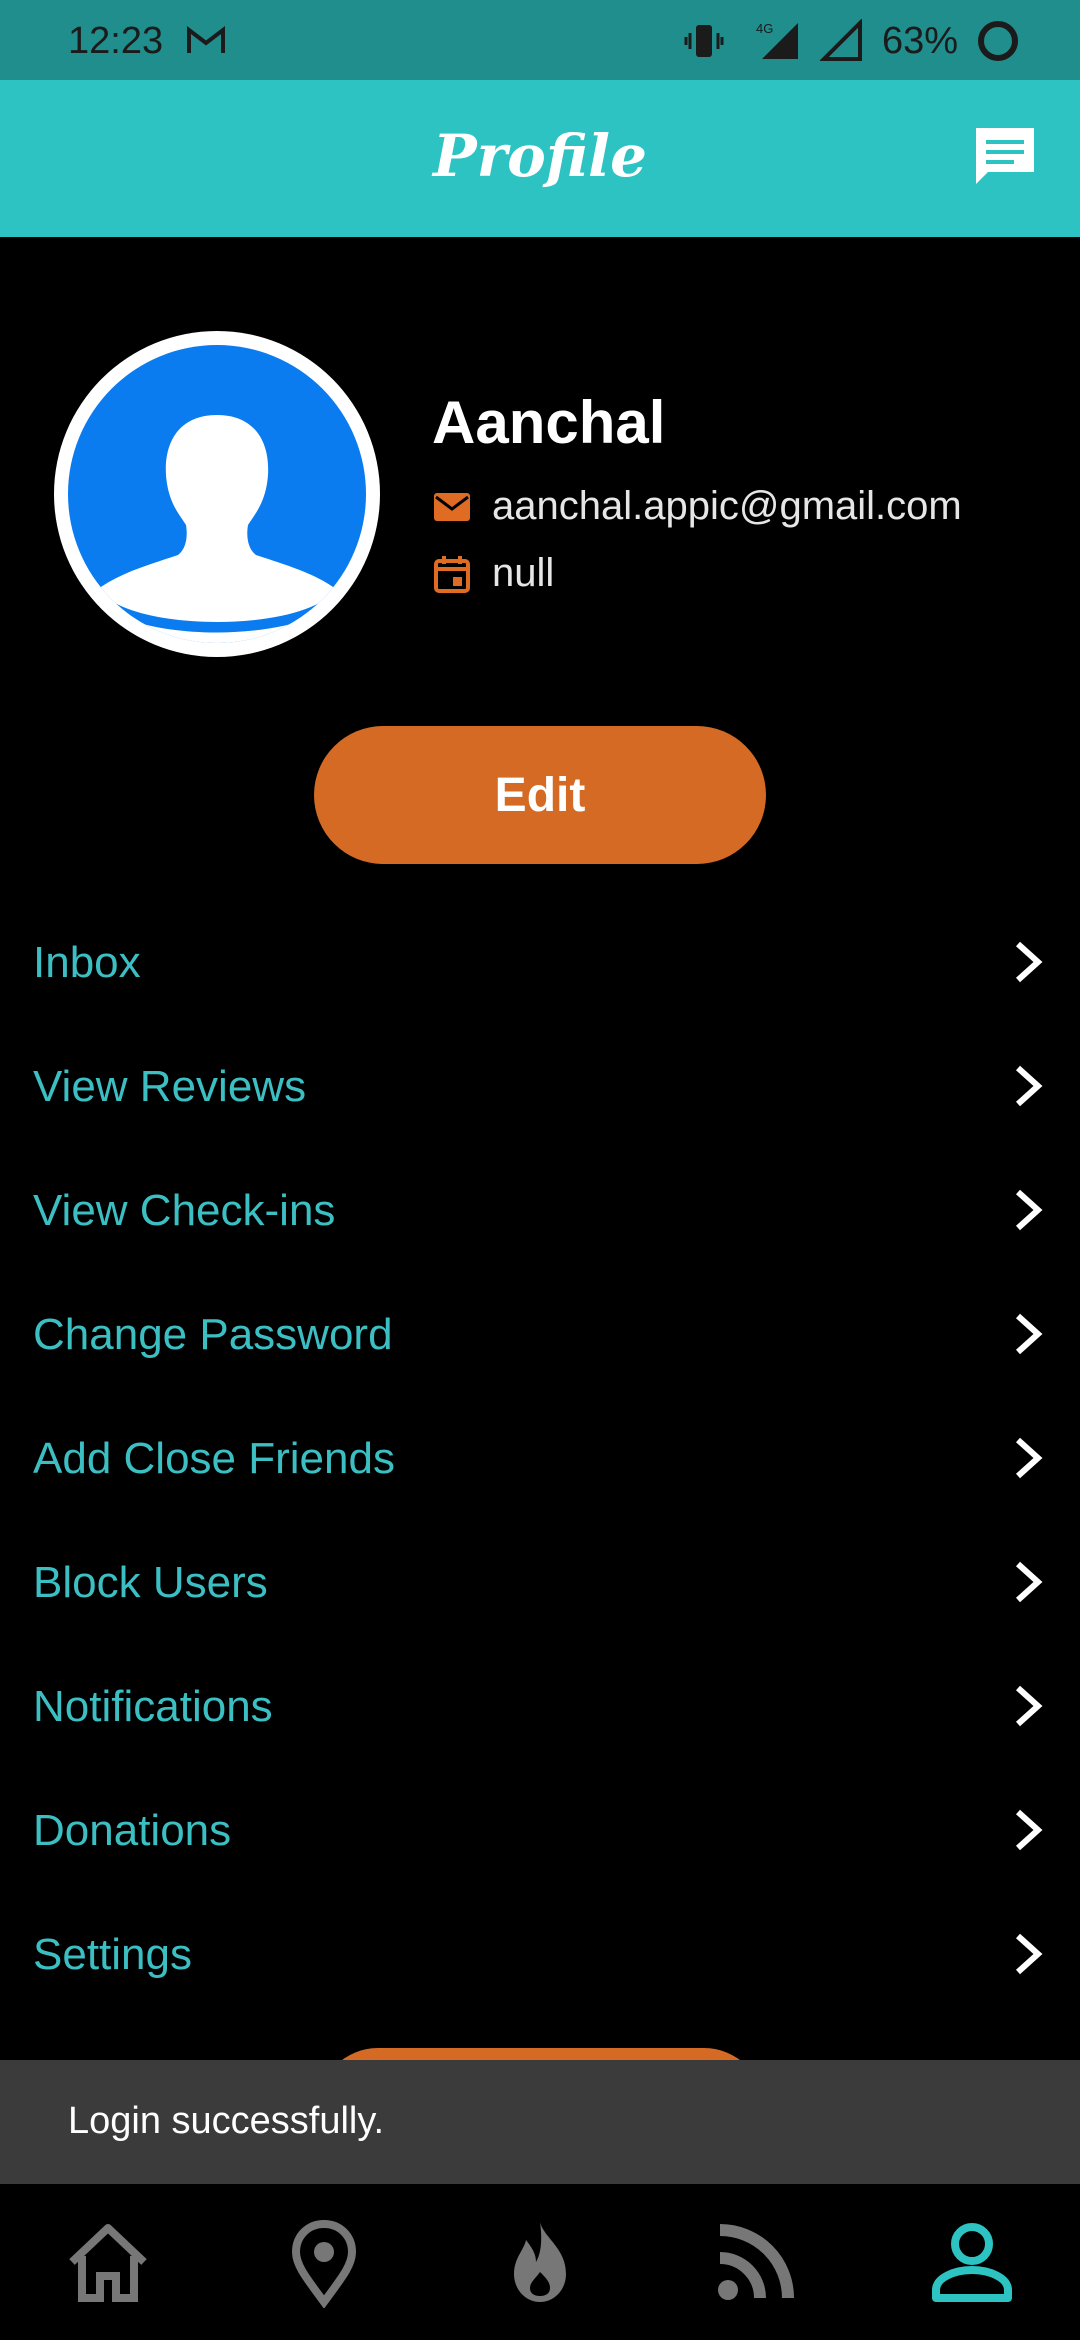 This screenshot has height=2340, width=1080. What do you see at coordinates (540, 40) in the screenshot?
I see `status-bar: 12:23 4G 63%` at bounding box center [540, 40].